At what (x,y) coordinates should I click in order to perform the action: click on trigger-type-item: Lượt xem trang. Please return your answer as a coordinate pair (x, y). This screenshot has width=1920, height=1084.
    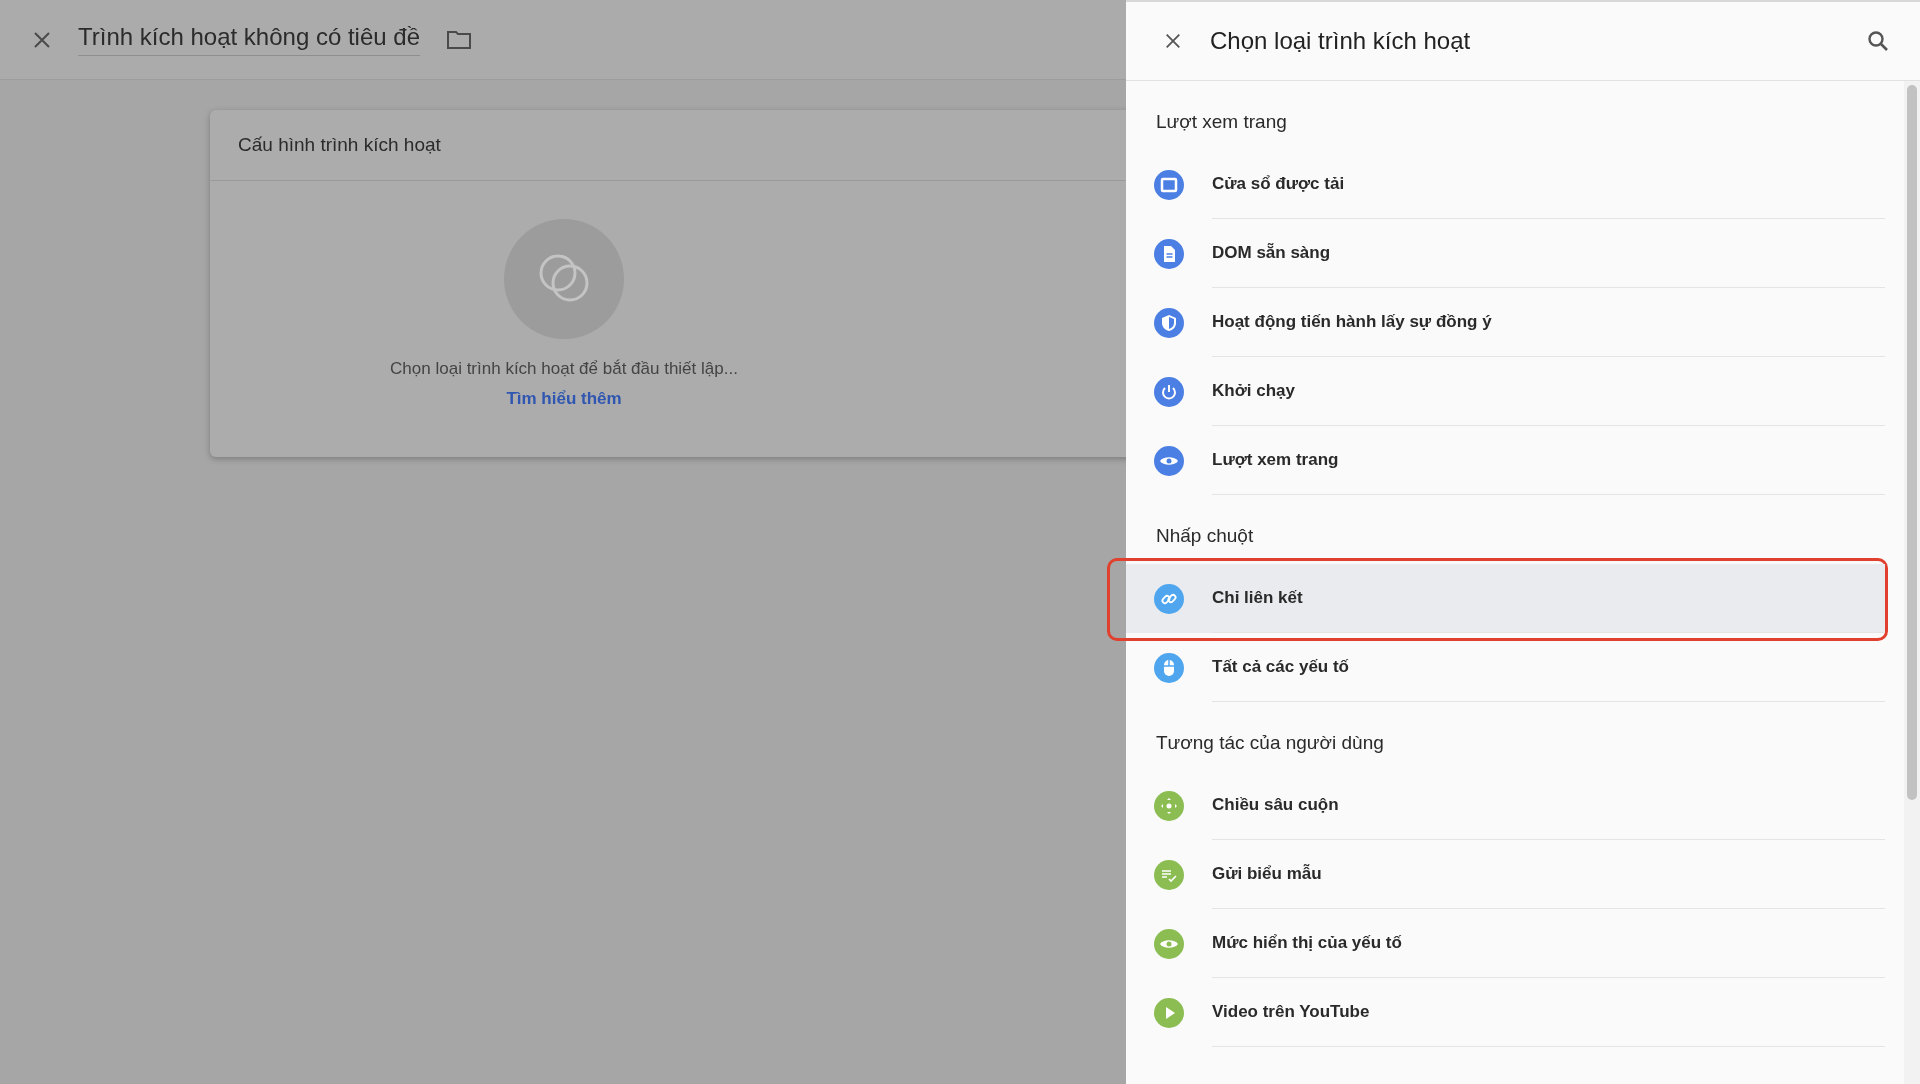
    Looking at the image, I should click on (1505, 460).